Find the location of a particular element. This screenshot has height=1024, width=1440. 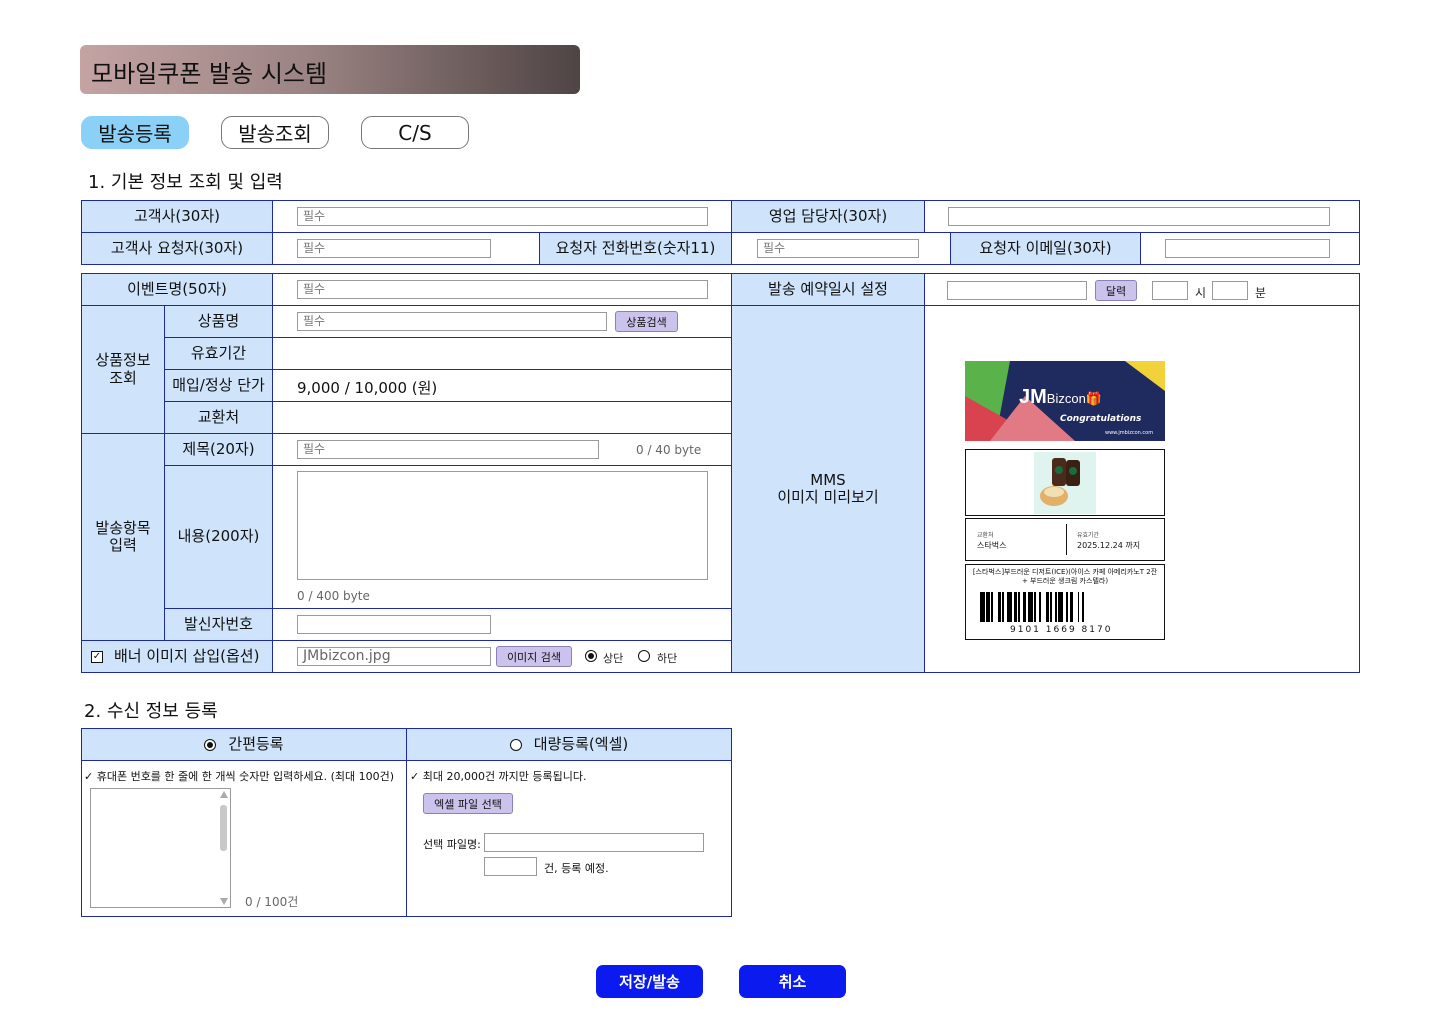

banner-top-label: 상단 is located at coordinates (613, 658).